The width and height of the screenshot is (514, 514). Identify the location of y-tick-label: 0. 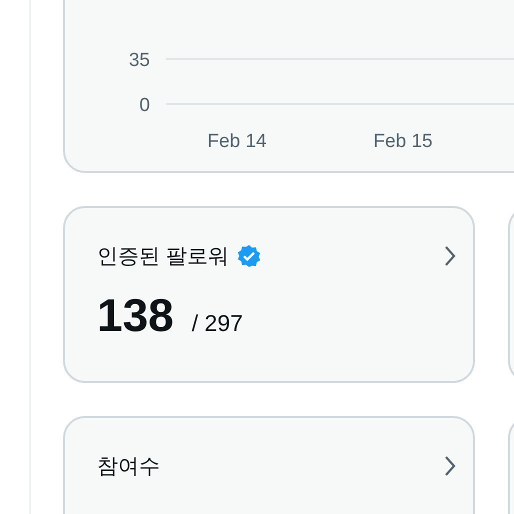
(144, 105).